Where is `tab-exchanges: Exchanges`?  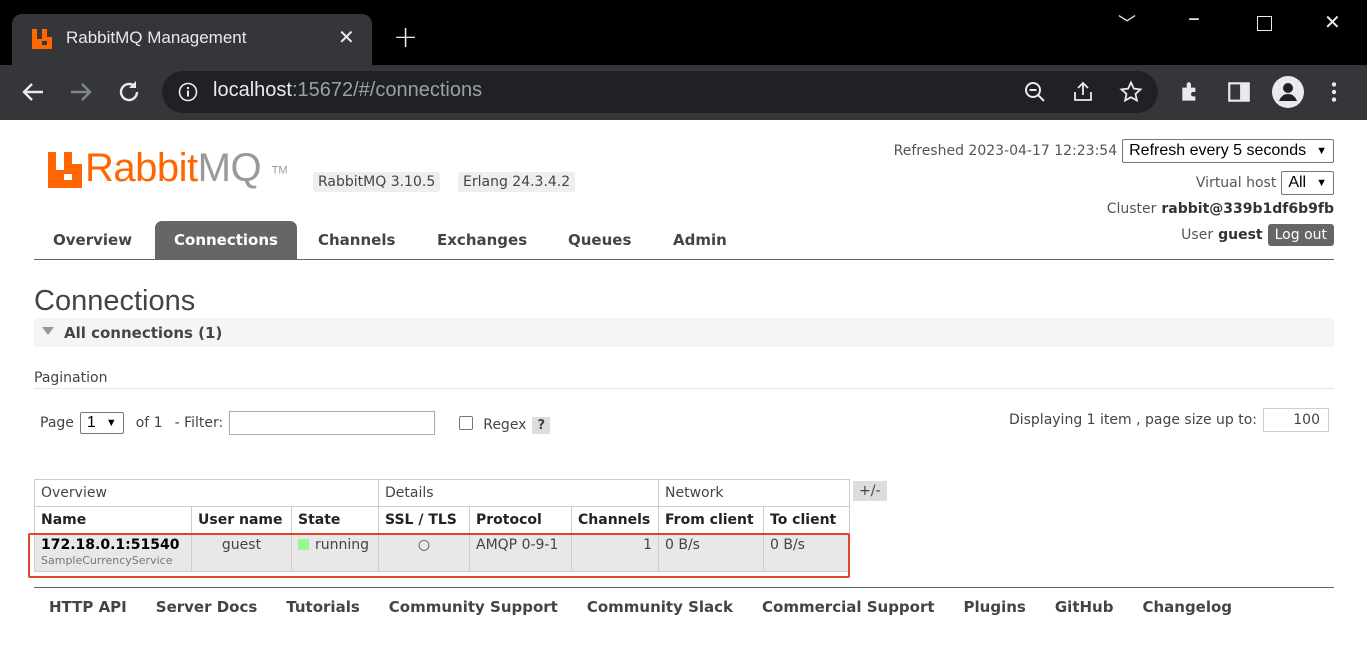 tab-exchanges: Exchanges is located at coordinates (482, 240).